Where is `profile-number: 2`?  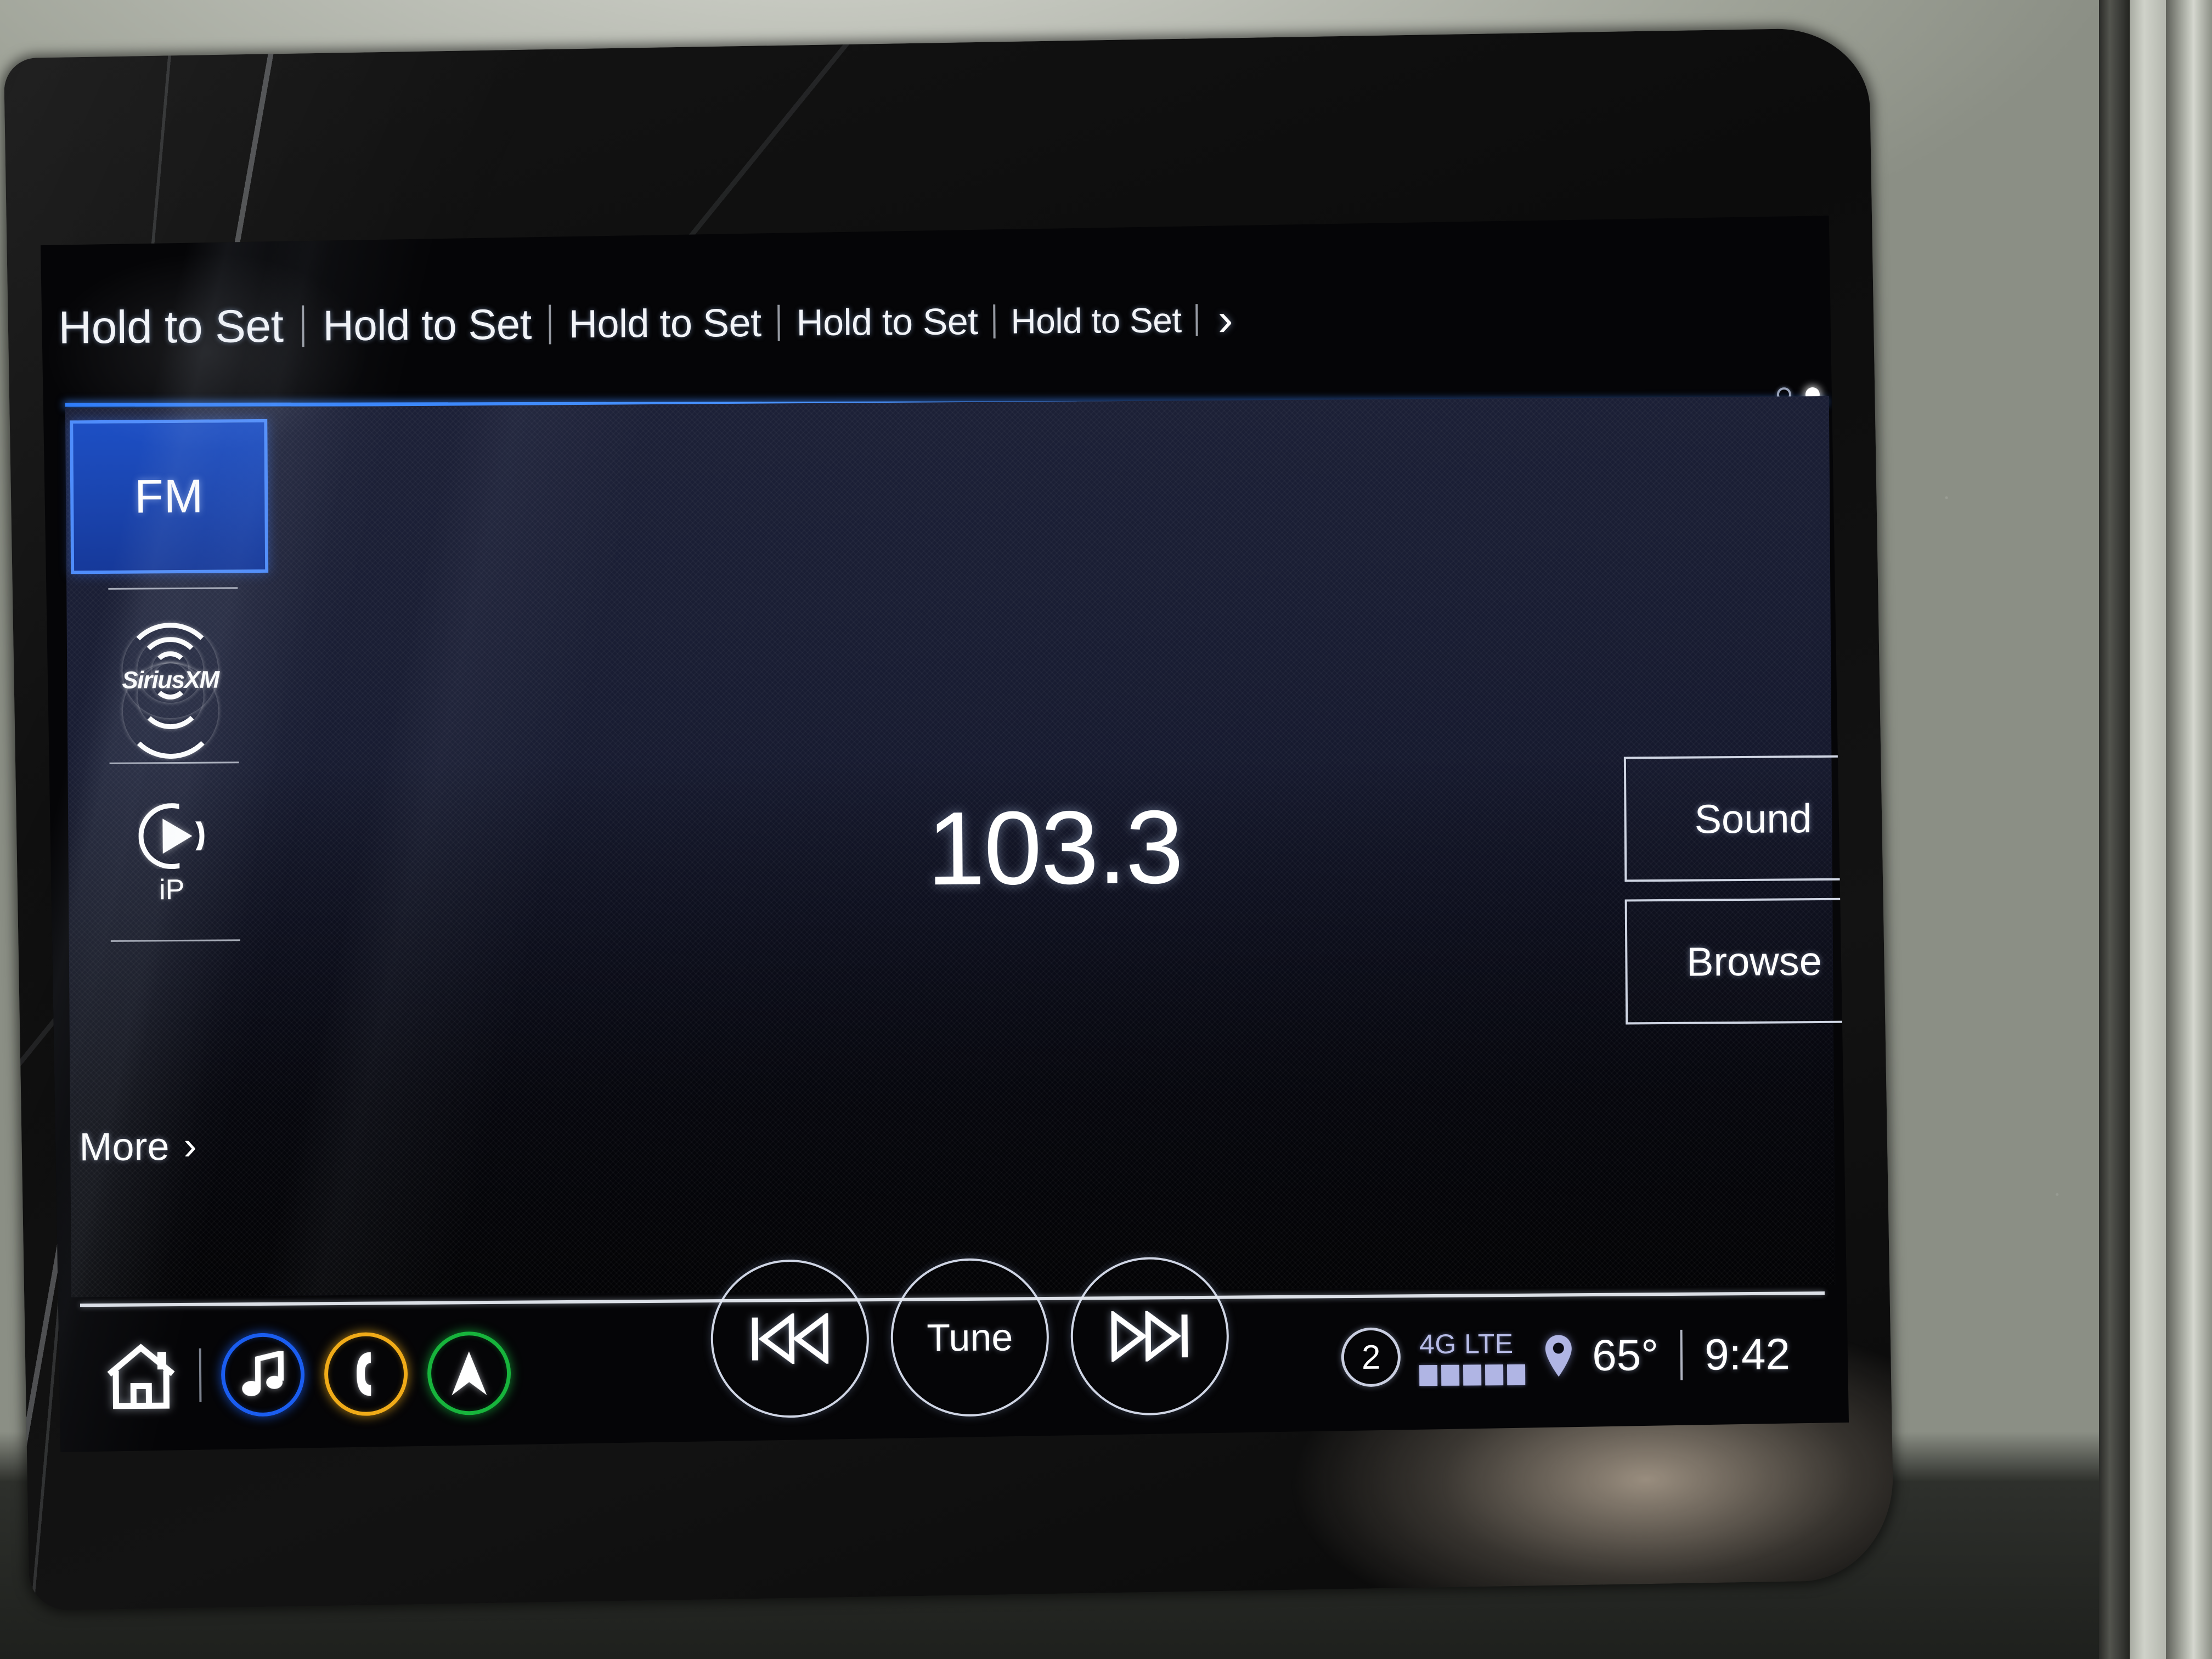
profile-number: 2 is located at coordinates (1371, 1357).